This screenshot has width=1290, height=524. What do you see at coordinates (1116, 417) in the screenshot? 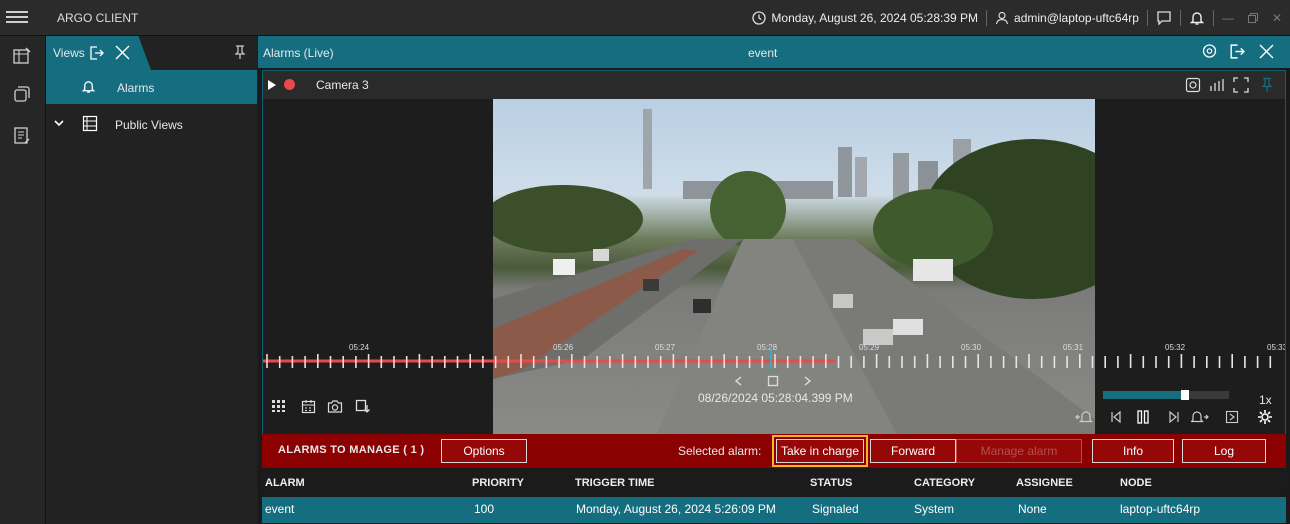
I see `skip-back-icon` at bounding box center [1116, 417].